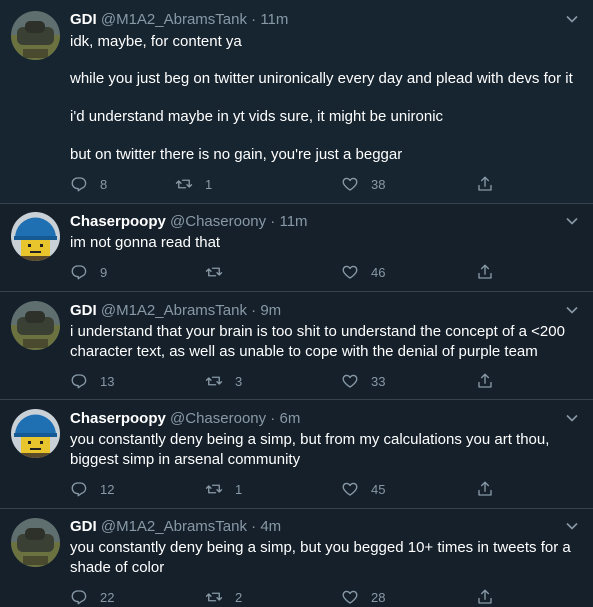 This screenshot has width=593, height=607. I want to click on reply-button: 13, so click(92, 381).